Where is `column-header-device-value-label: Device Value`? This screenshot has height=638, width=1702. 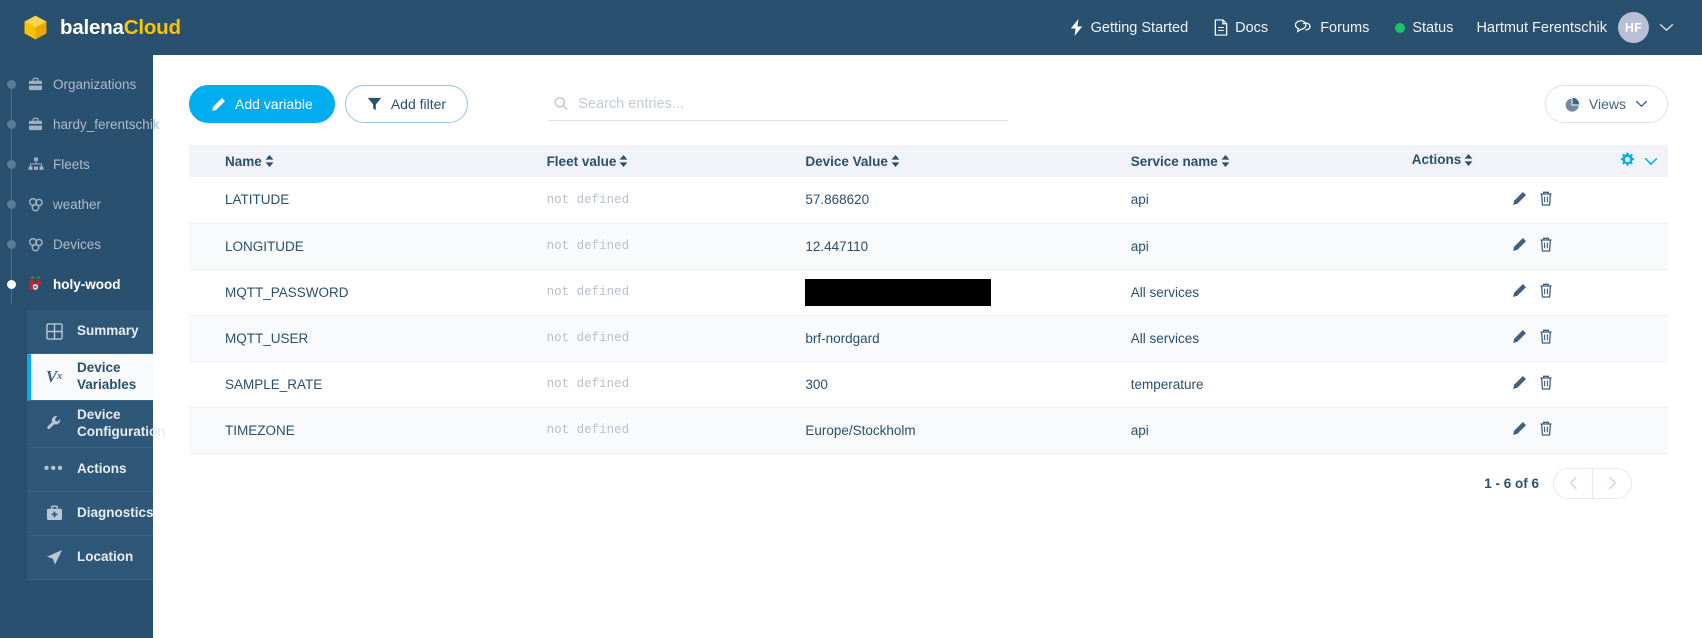 column-header-device-value-label: Device Value is located at coordinates (846, 161).